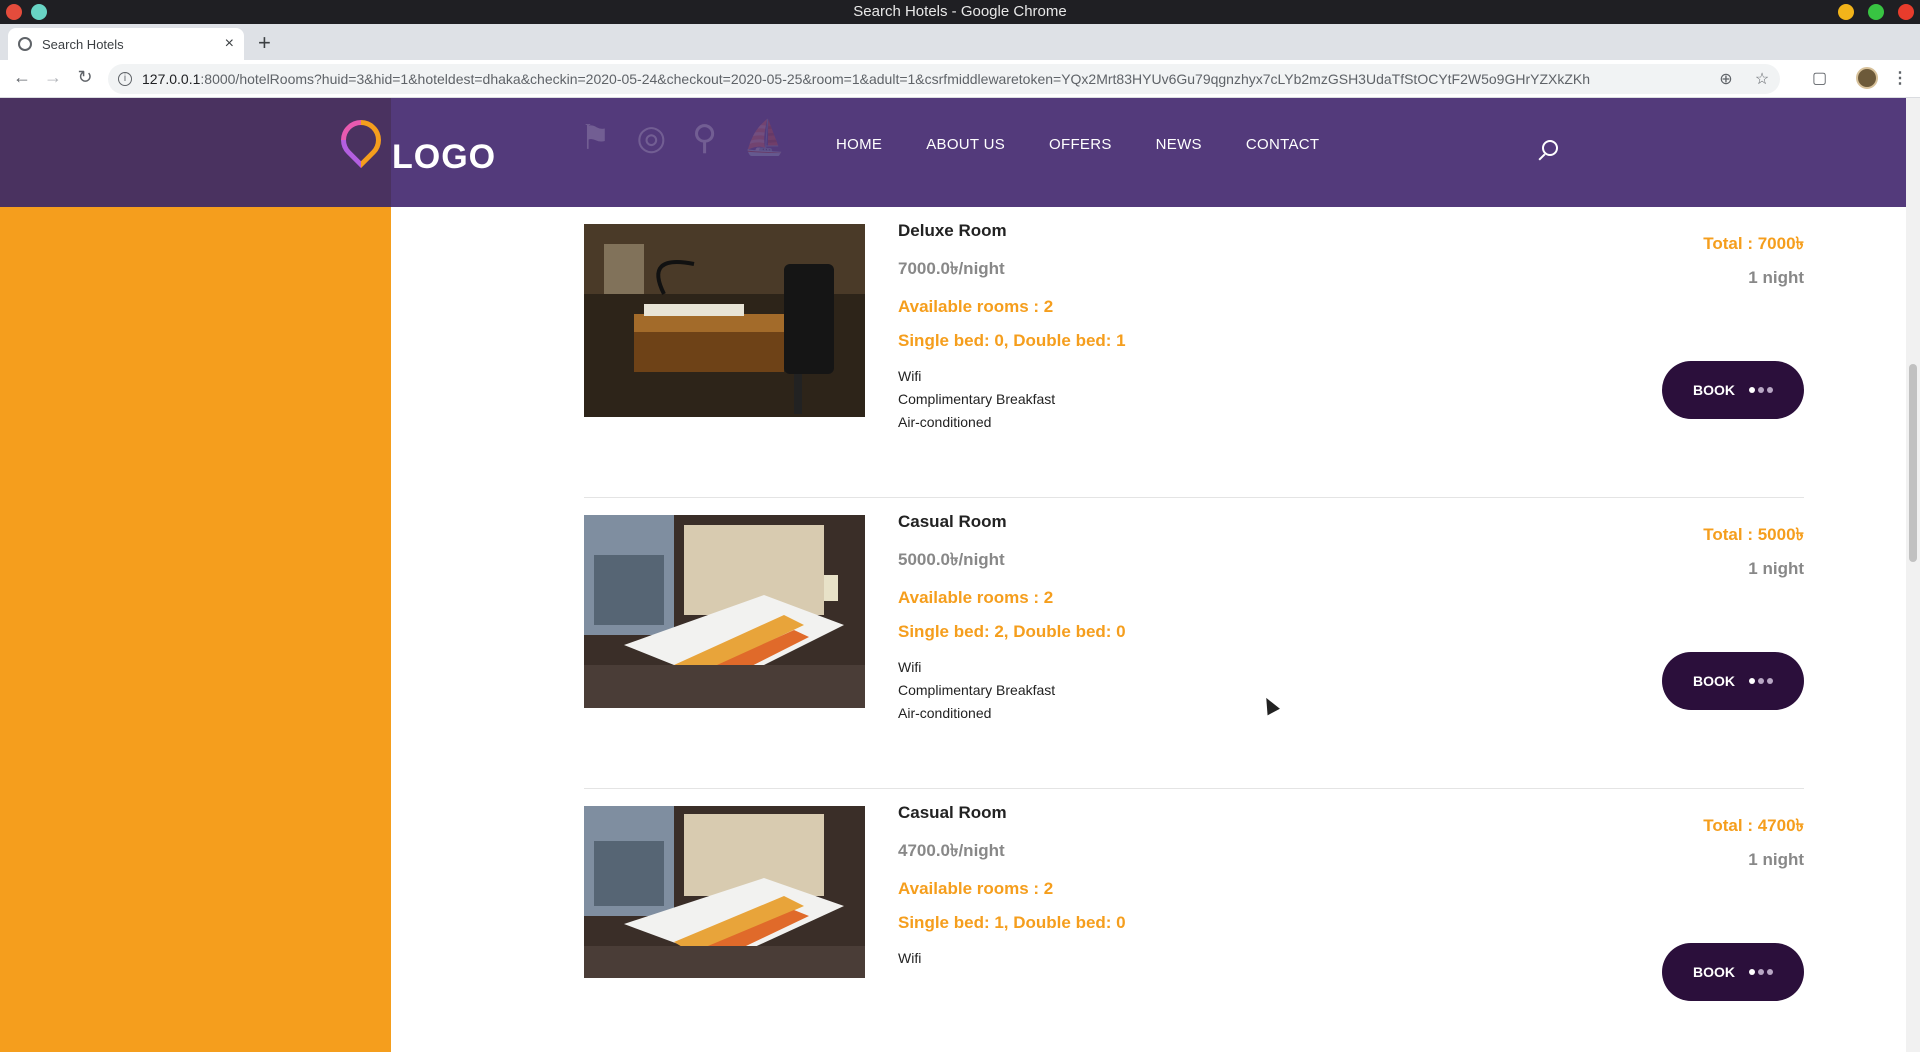  Describe the element at coordinates (952, 230) in the screenshot. I see `room-name: Deluxe Room` at that location.